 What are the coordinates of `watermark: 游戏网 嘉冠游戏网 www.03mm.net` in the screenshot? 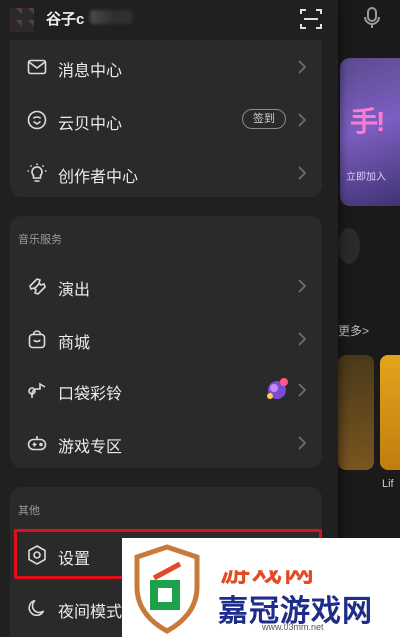 It's located at (261, 587).